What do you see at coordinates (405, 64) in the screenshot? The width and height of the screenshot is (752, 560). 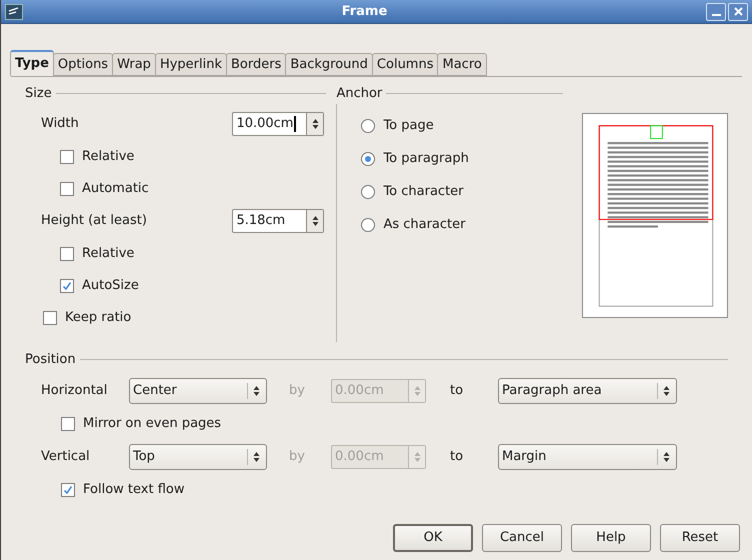 I see `tab: Columns` at bounding box center [405, 64].